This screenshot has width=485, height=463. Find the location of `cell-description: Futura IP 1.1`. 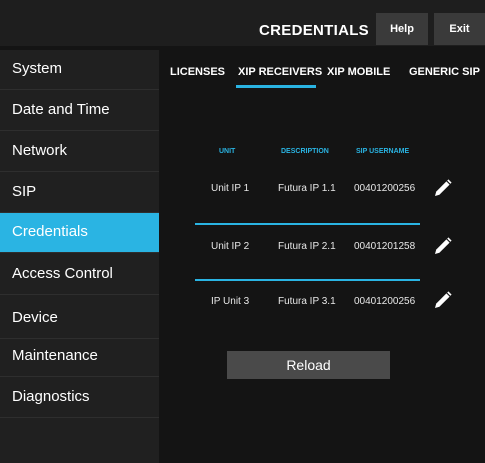

cell-description: Futura IP 1.1 is located at coordinates (307, 188).